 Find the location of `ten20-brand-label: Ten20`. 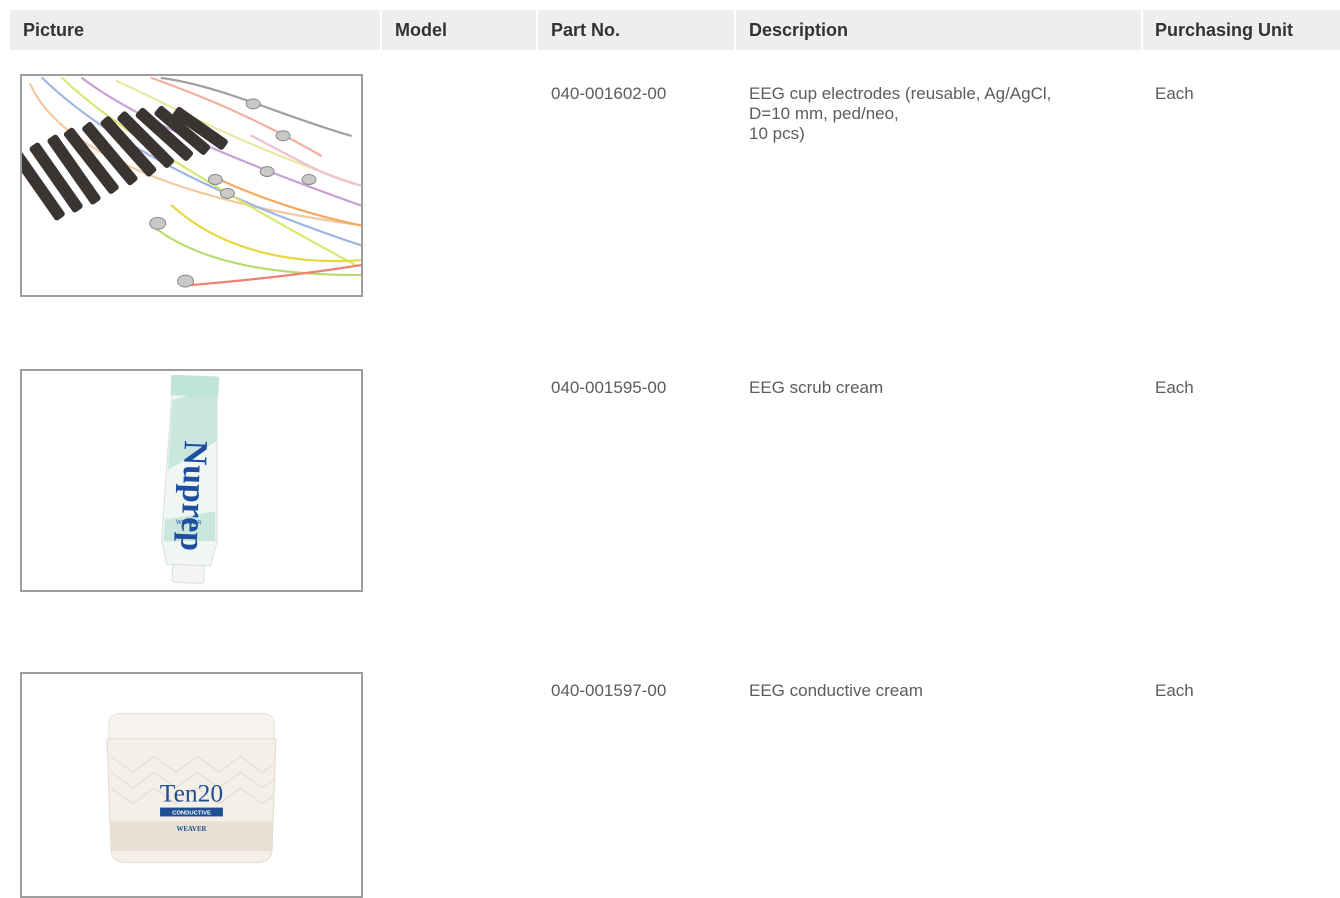

ten20-brand-label: Ten20 is located at coordinates (191, 793).